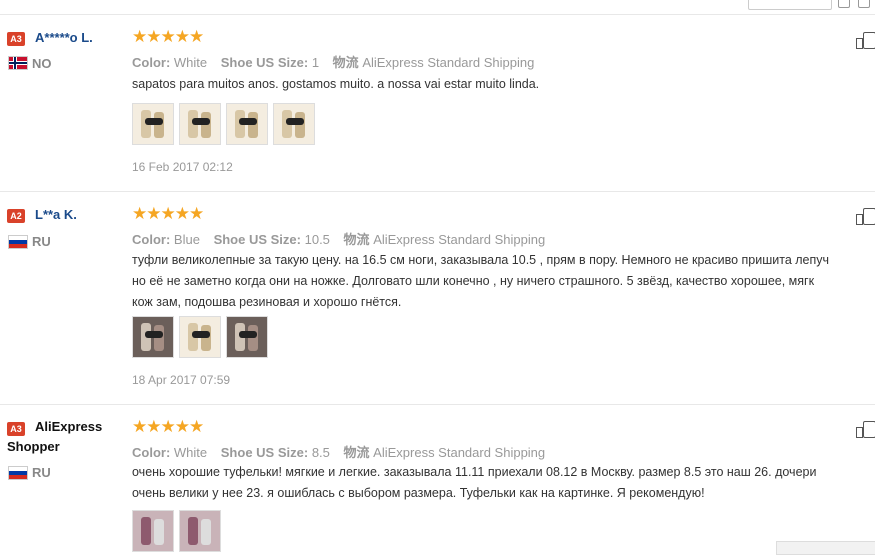  I want to click on color-value: Blue, so click(186, 239).